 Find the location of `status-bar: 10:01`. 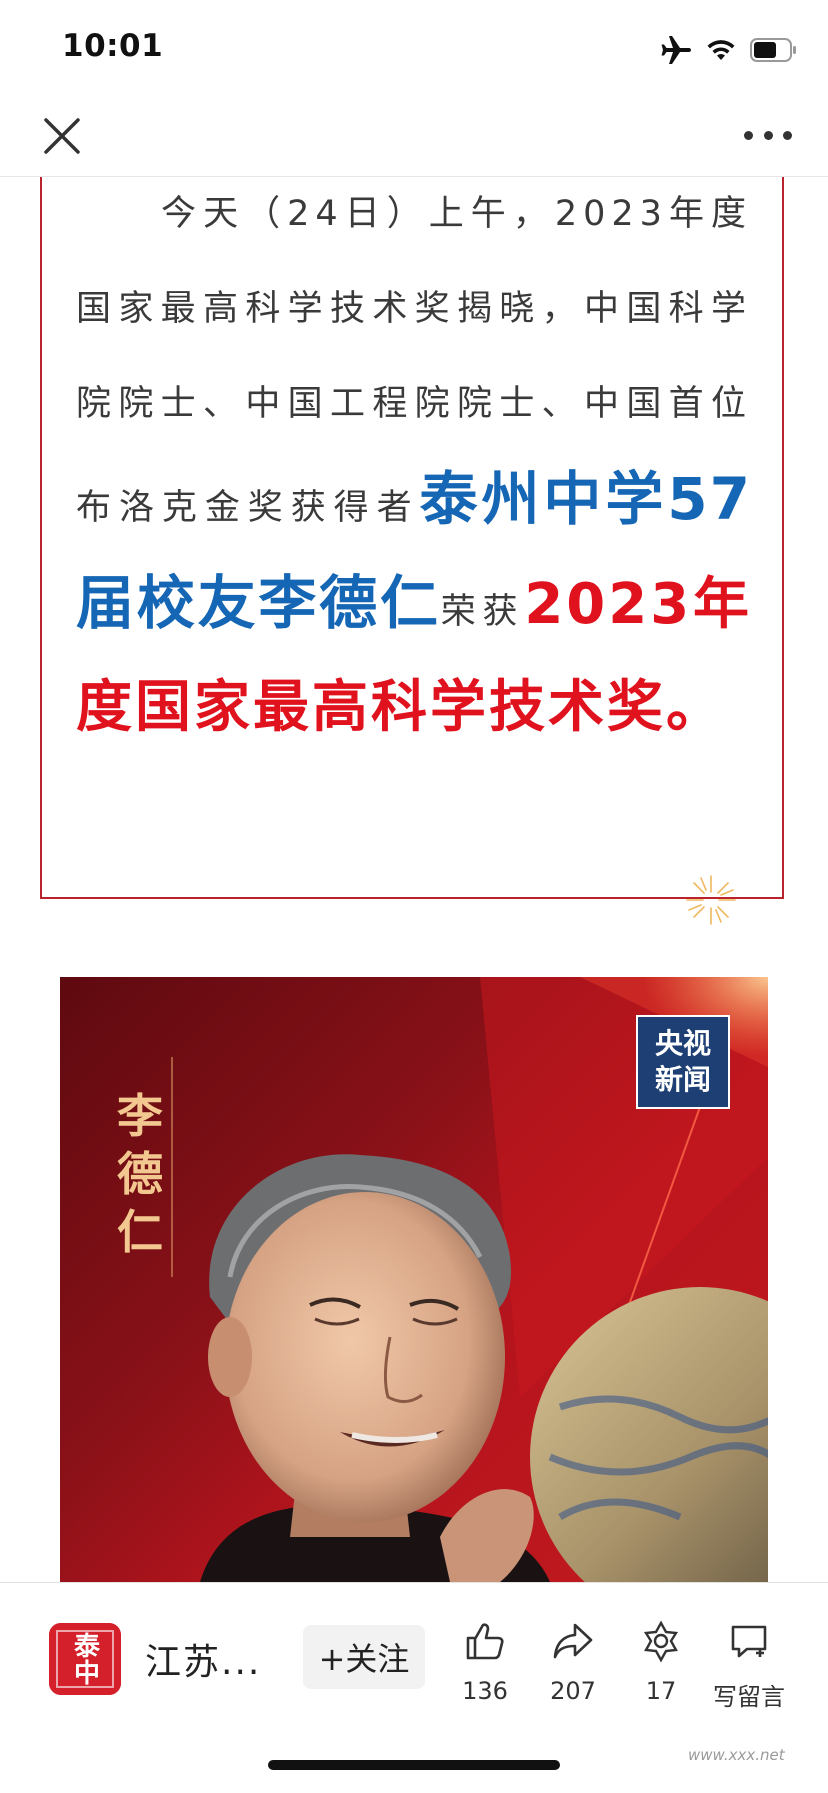

status-bar: 10:01 is located at coordinates (414, 48).